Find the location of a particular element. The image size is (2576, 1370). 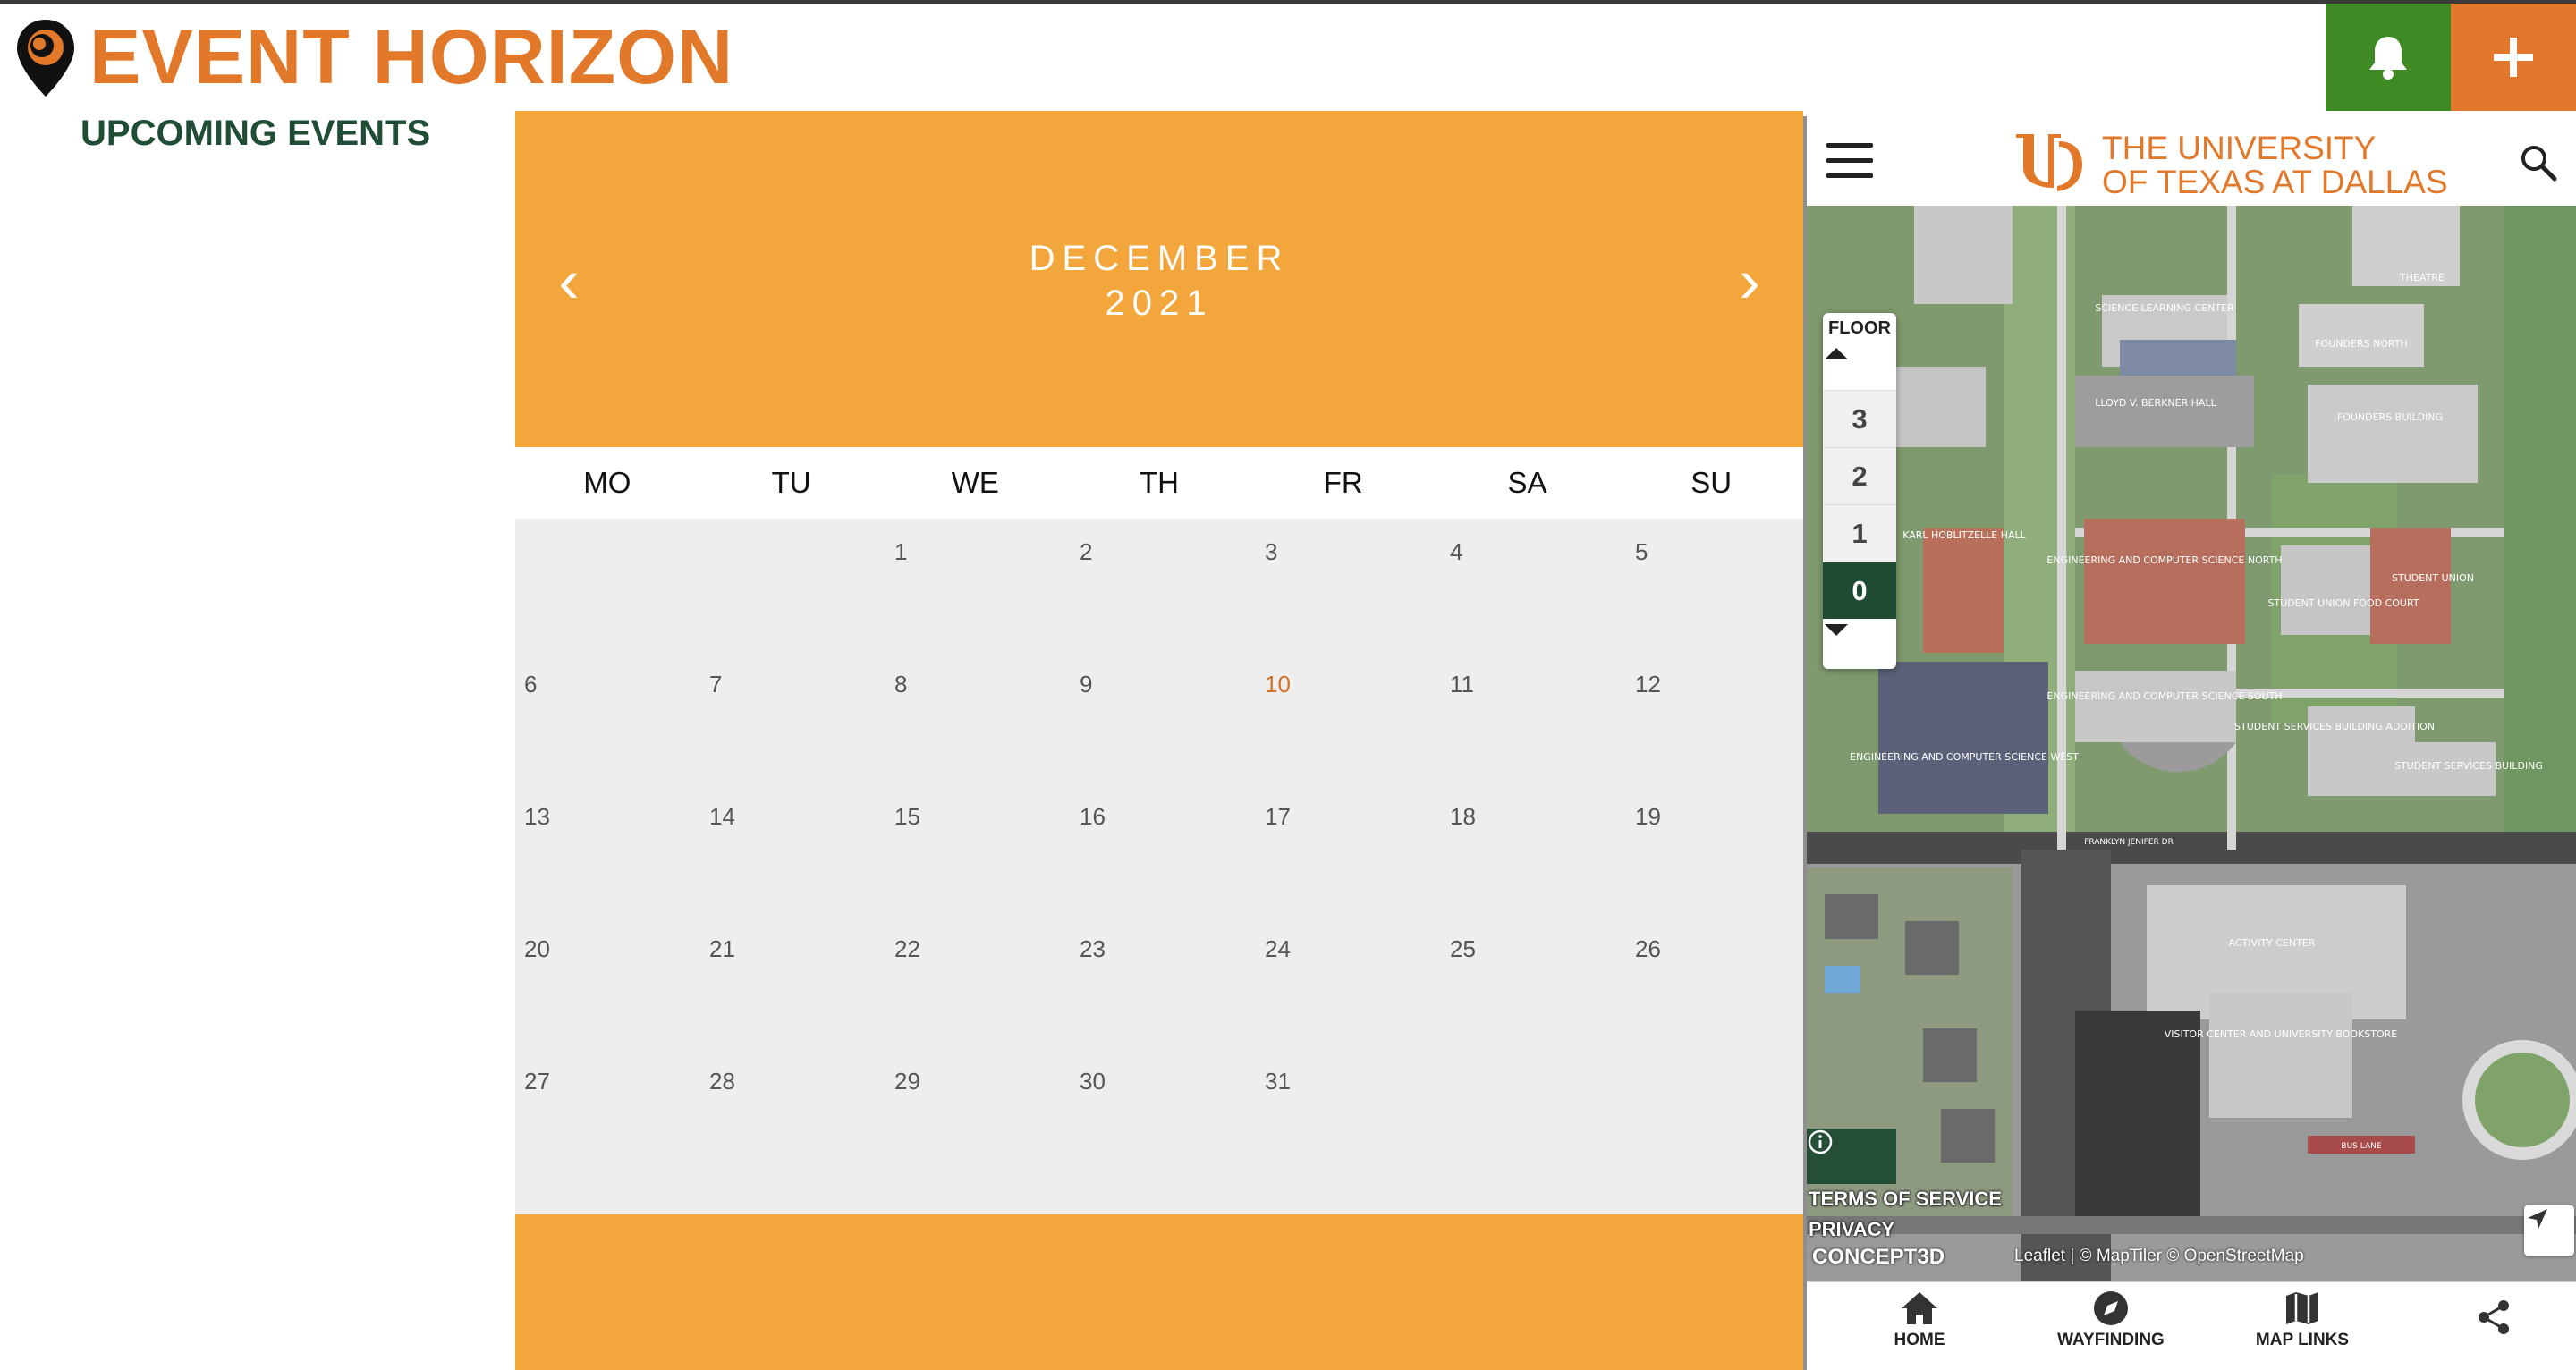

calendar-day: 24 is located at coordinates (1348, 982).